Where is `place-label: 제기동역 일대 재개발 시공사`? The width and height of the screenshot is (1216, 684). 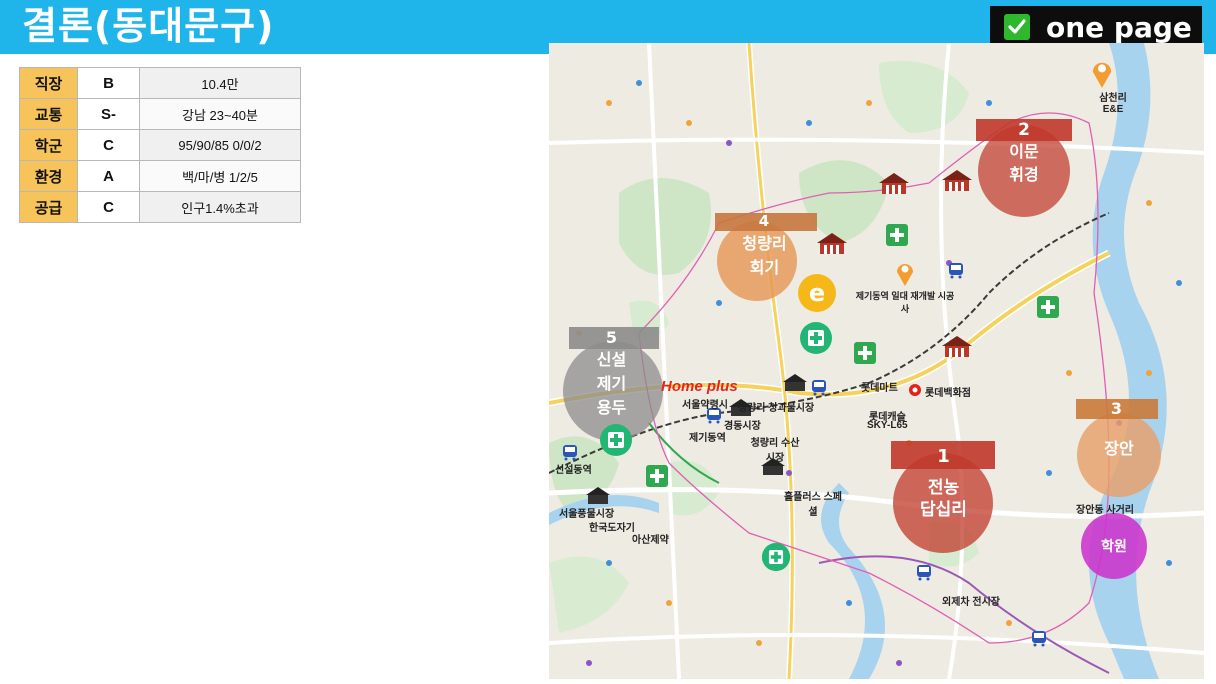 place-label: 제기동역 일대 재개발 시공사 is located at coordinates (905, 302).